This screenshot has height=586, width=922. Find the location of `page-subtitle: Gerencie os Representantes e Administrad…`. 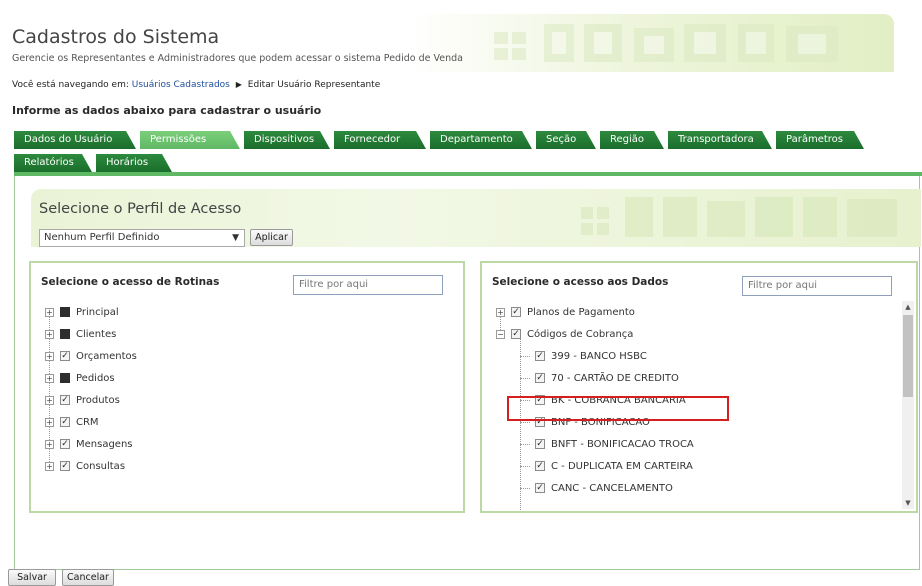

page-subtitle: Gerencie os Representantes e Administrad… is located at coordinates (237, 58).